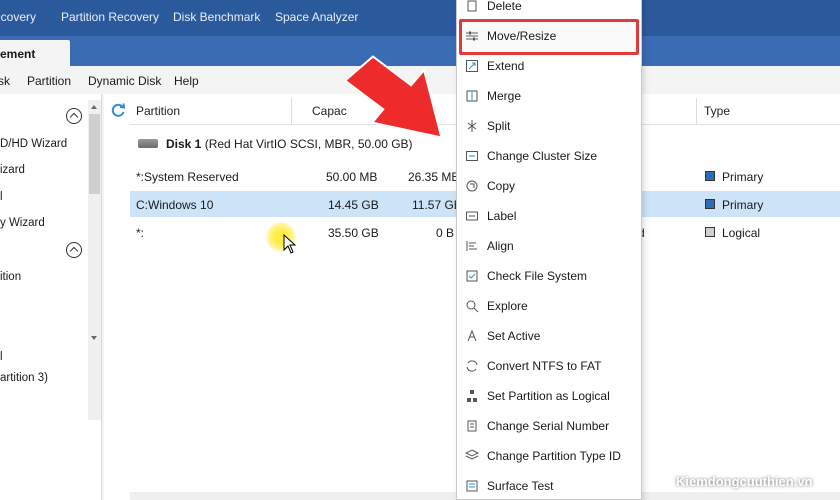 Image resolution: width=840 pixels, height=500 pixels. I want to click on menu-item-label: Convert NTFS to FAT, so click(544, 366).